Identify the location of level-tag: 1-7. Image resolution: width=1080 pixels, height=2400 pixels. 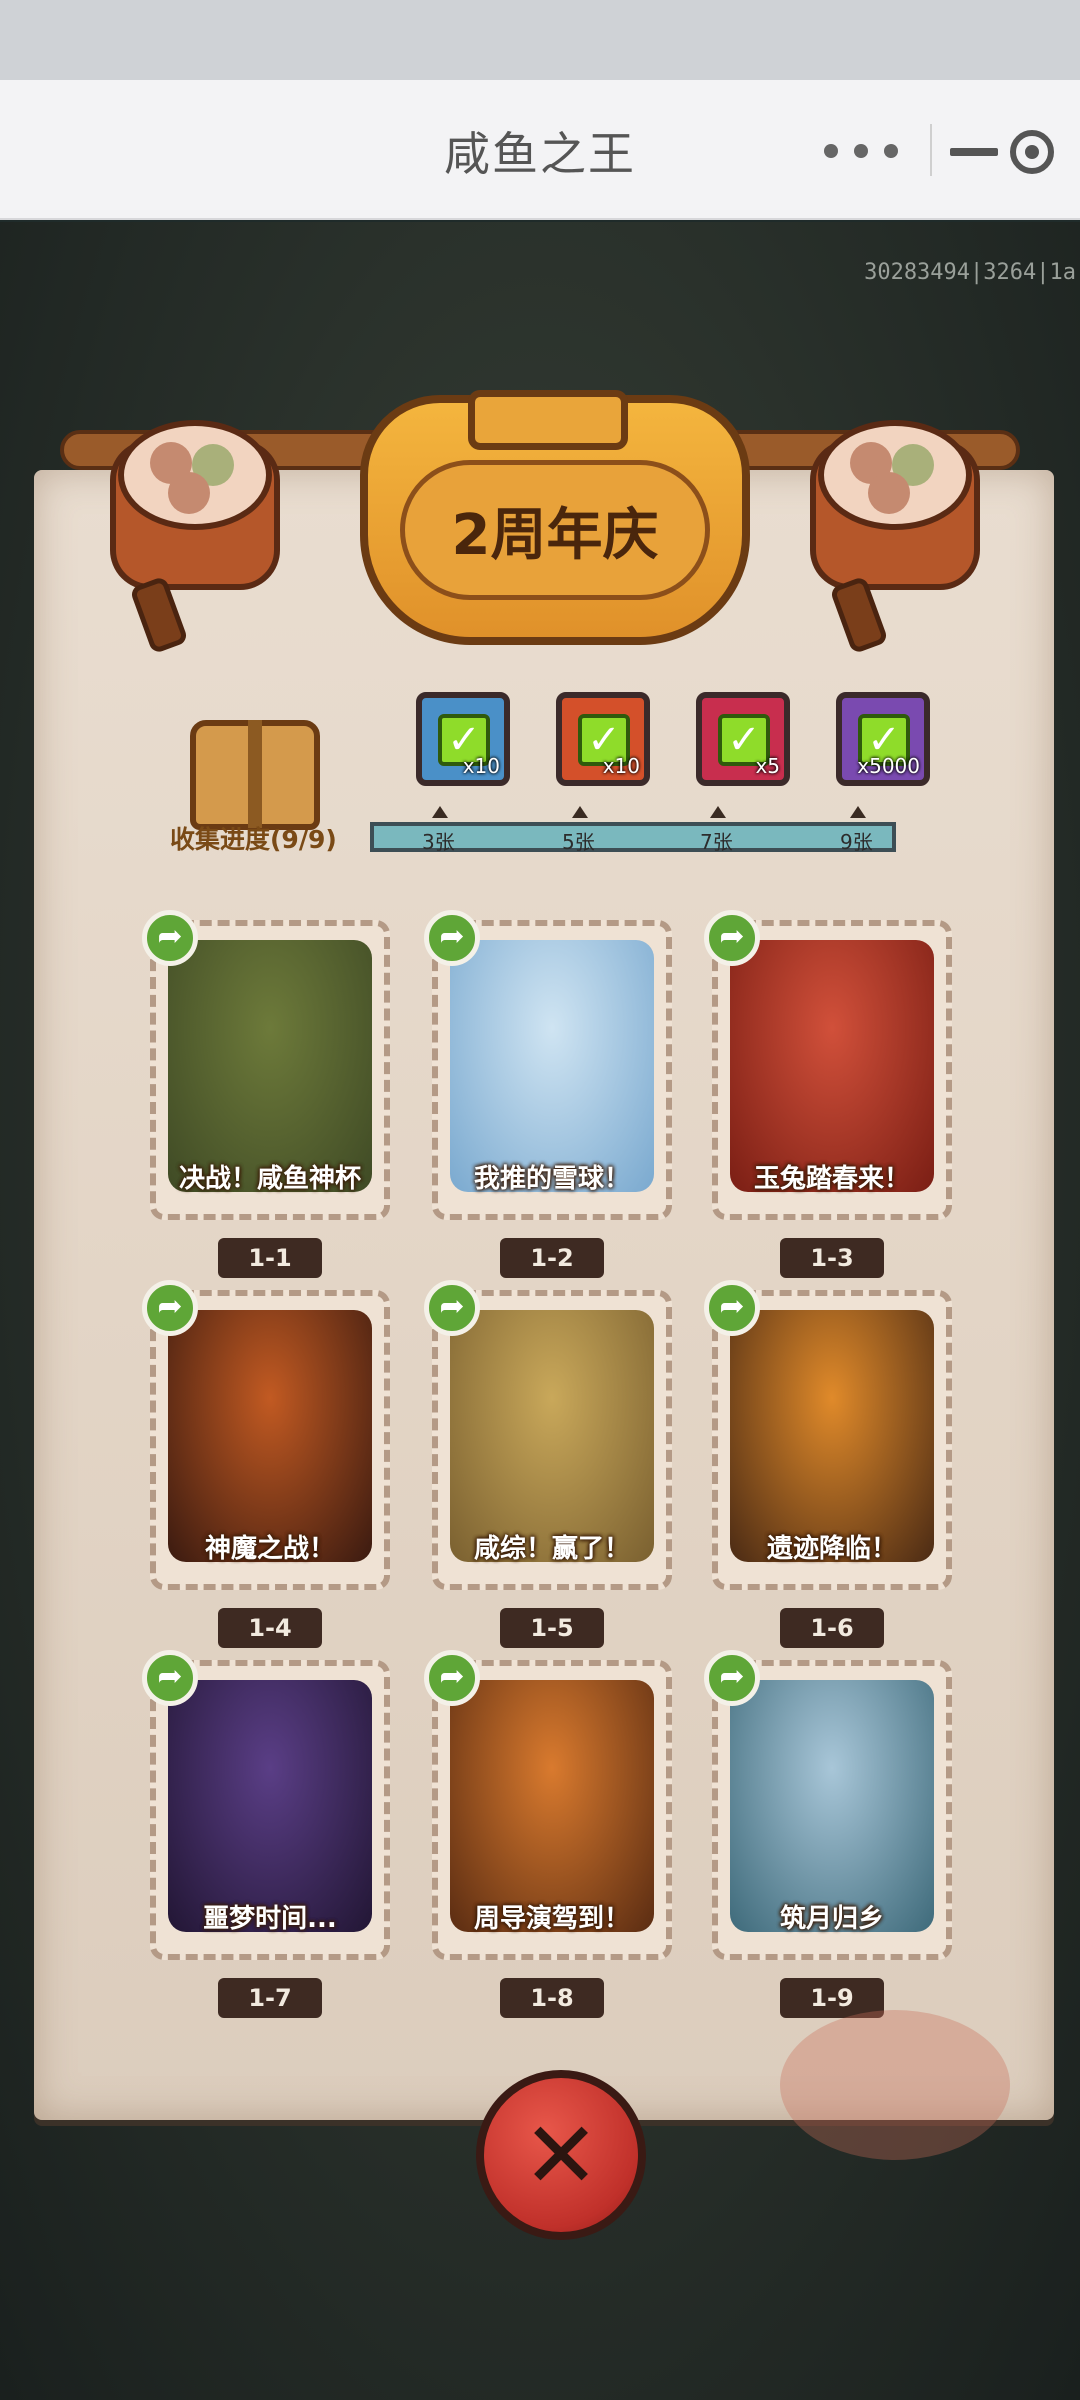
(270, 1998).